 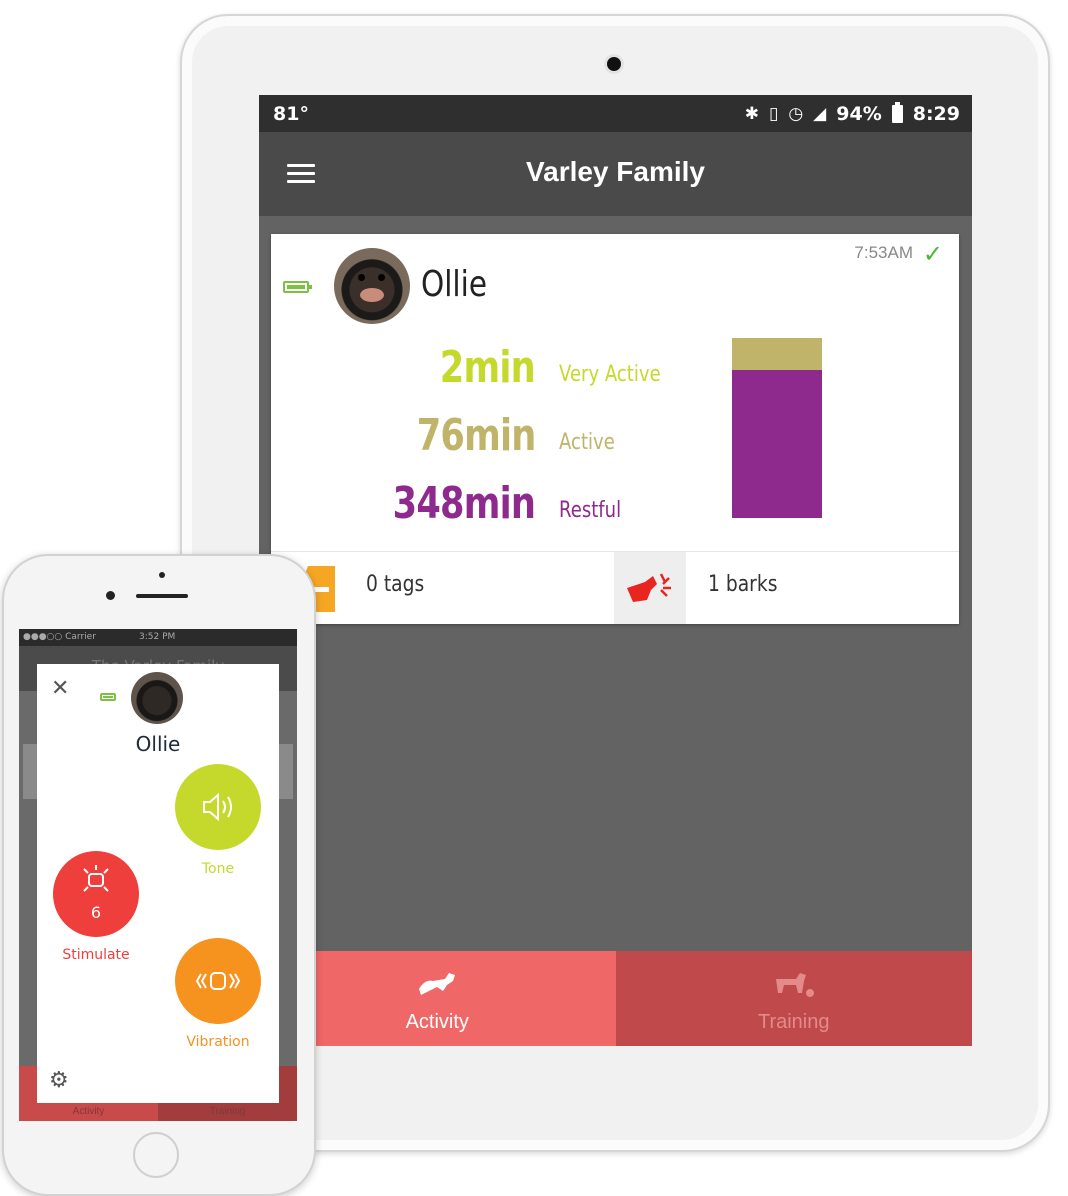 I want to click on battery-icon, so click(x=897, y=112).